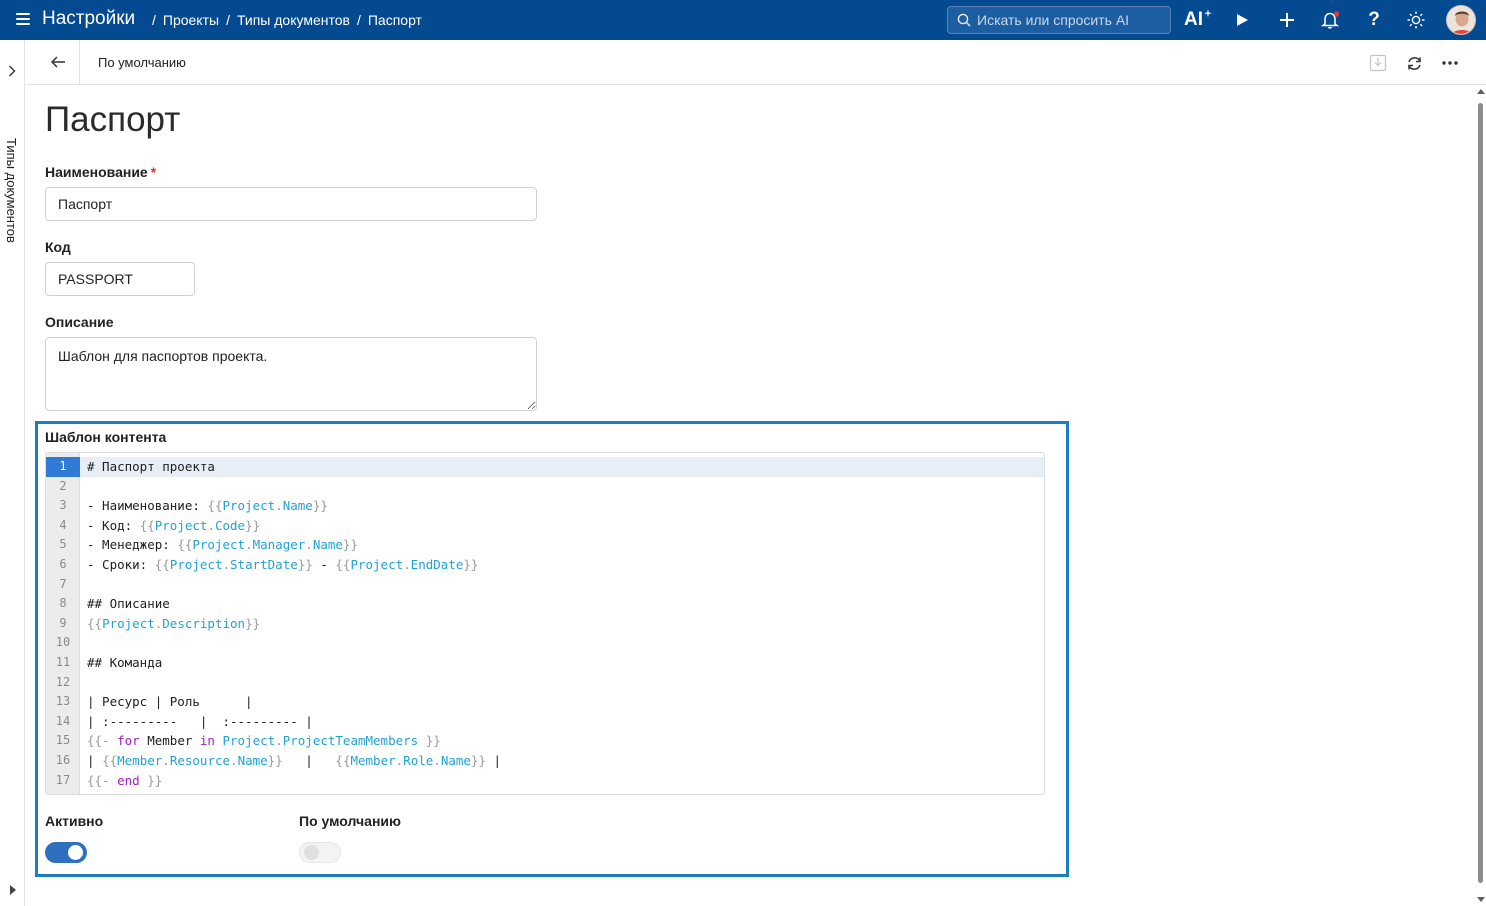 The height and width of the screenshot is (906, 1486). What do you see at coordinates (142, 62) in the screenshot?
I see `view-name: По умолчанию` at bounding box center [142, 62].